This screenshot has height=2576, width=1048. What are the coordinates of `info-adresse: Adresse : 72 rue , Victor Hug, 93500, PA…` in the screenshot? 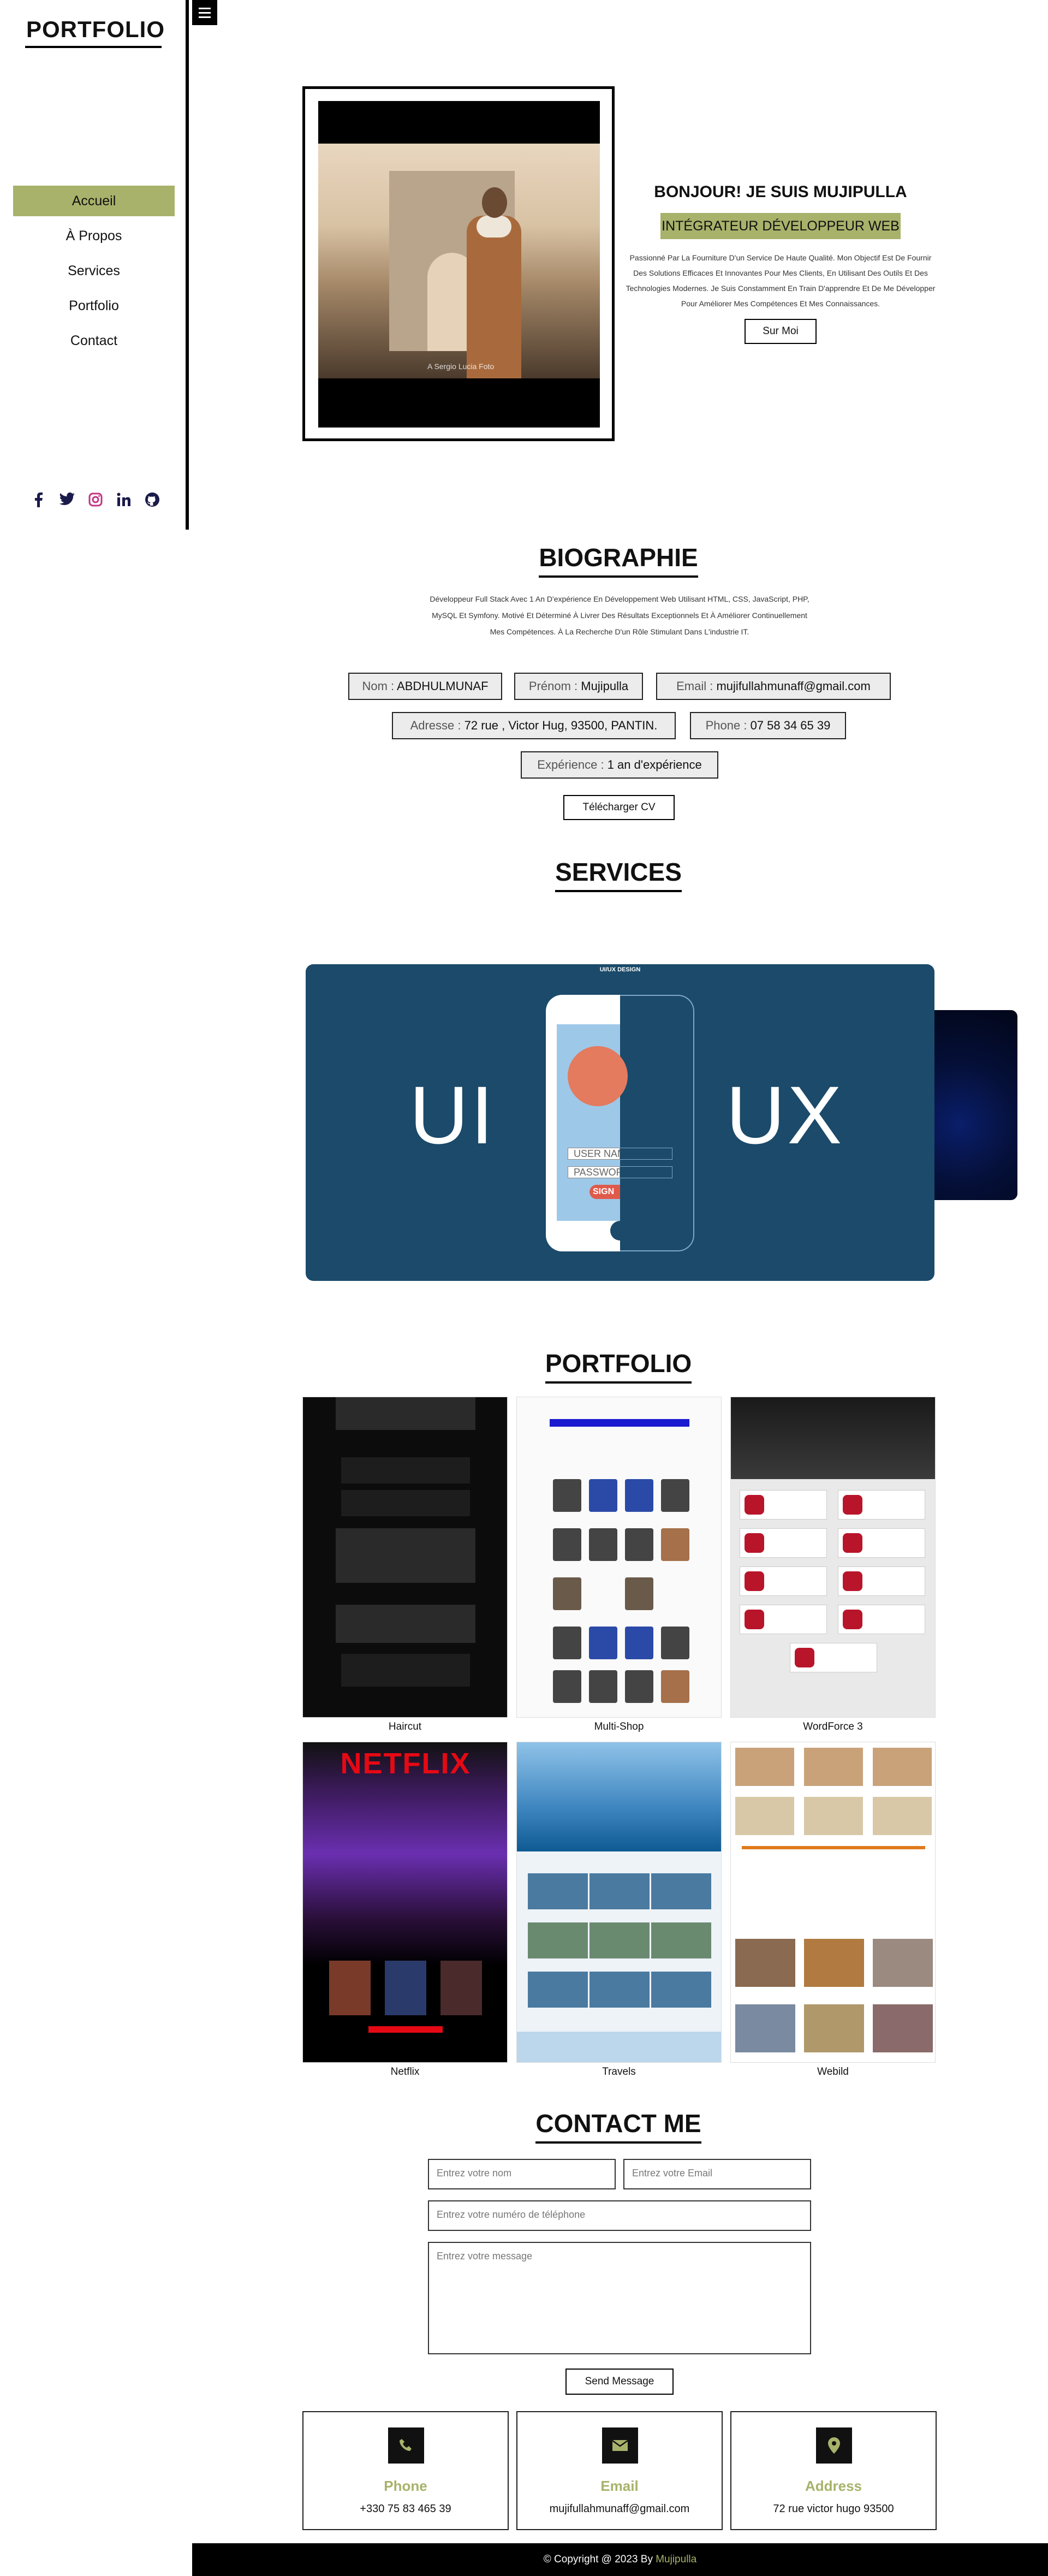 It's located at (534, 725).